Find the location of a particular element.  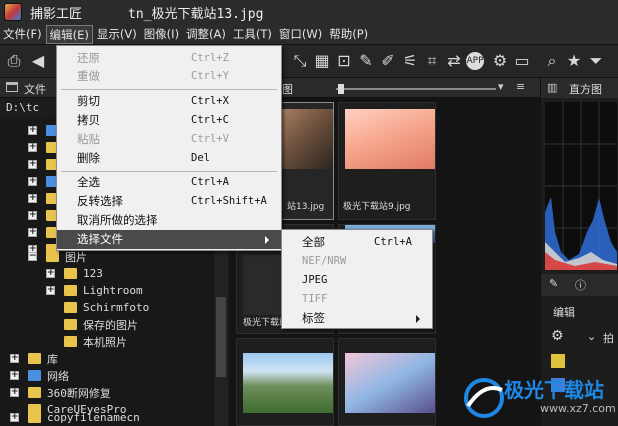

tree-item-library: + 库 is located at coordinates (34, 358).